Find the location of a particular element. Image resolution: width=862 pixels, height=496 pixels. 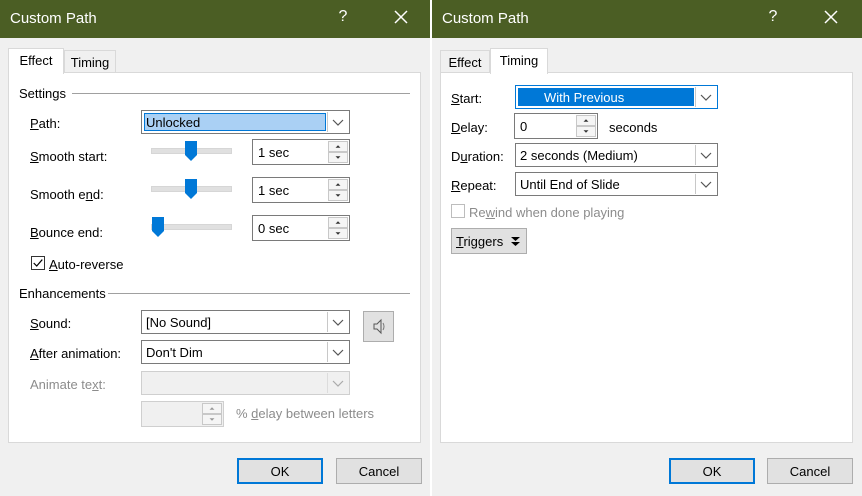

repeat-dropdown: Until End of Slide is located at coordinates (616, 184).